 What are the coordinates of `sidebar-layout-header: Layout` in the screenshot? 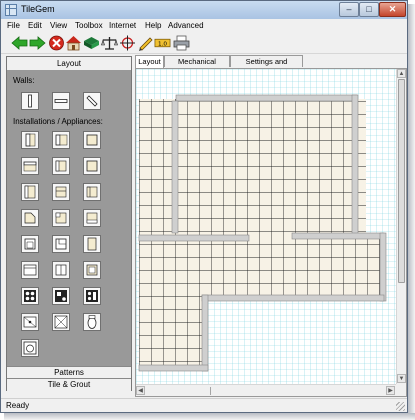 It's located at (69, 64).